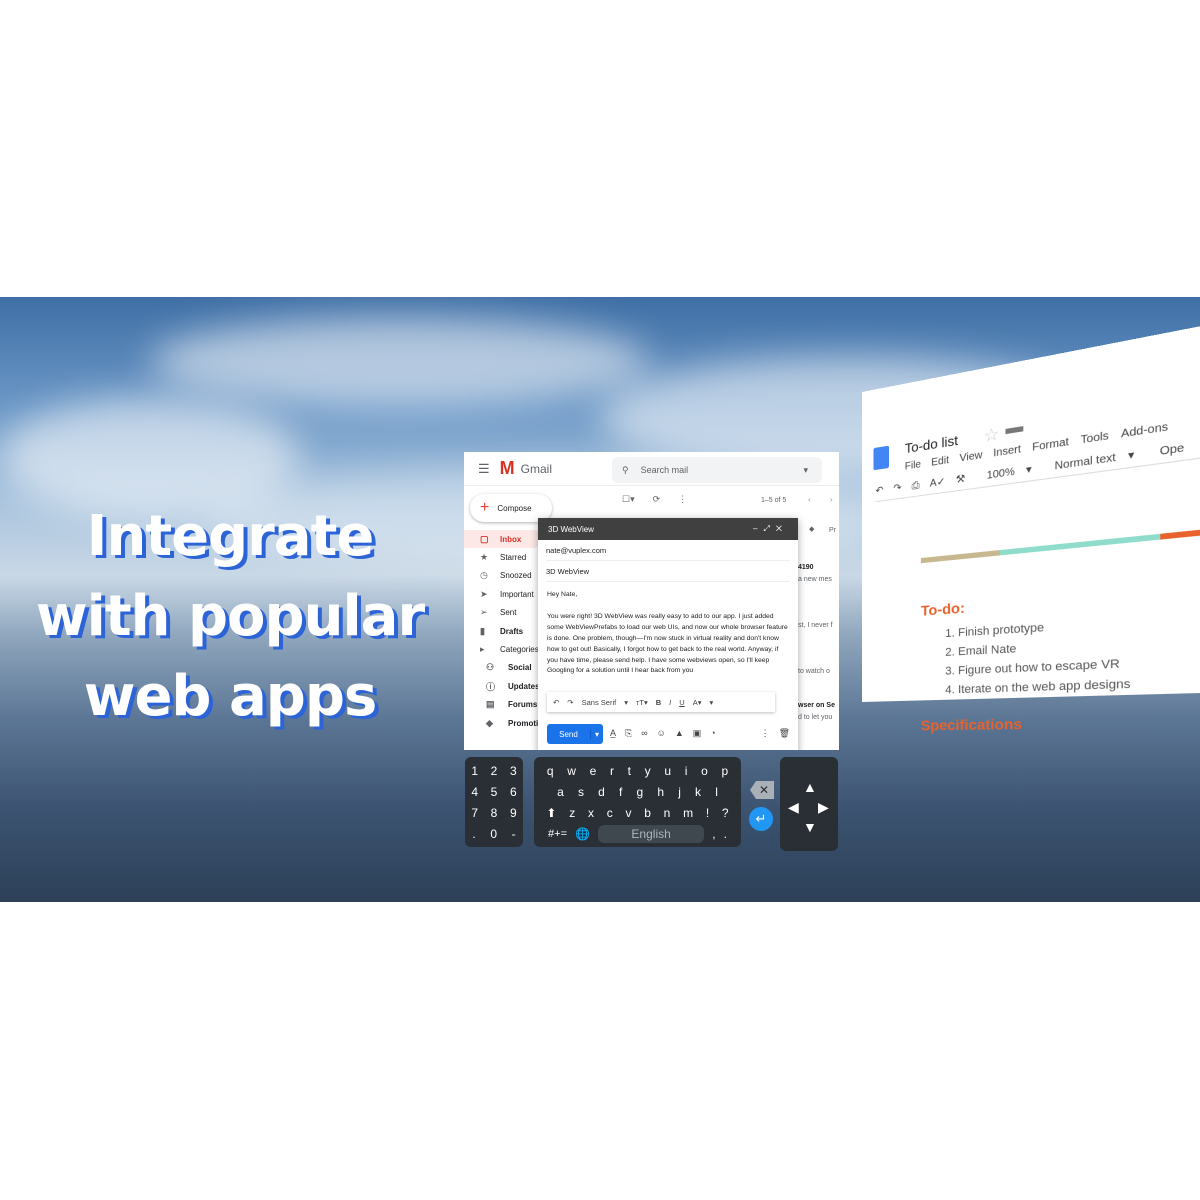 This screenshot has width=1200, height=1200. What do you see at coordinates (697, 733) in the screenshot?
I see `photo-icon: ▣` at bounding box center [697, 733].